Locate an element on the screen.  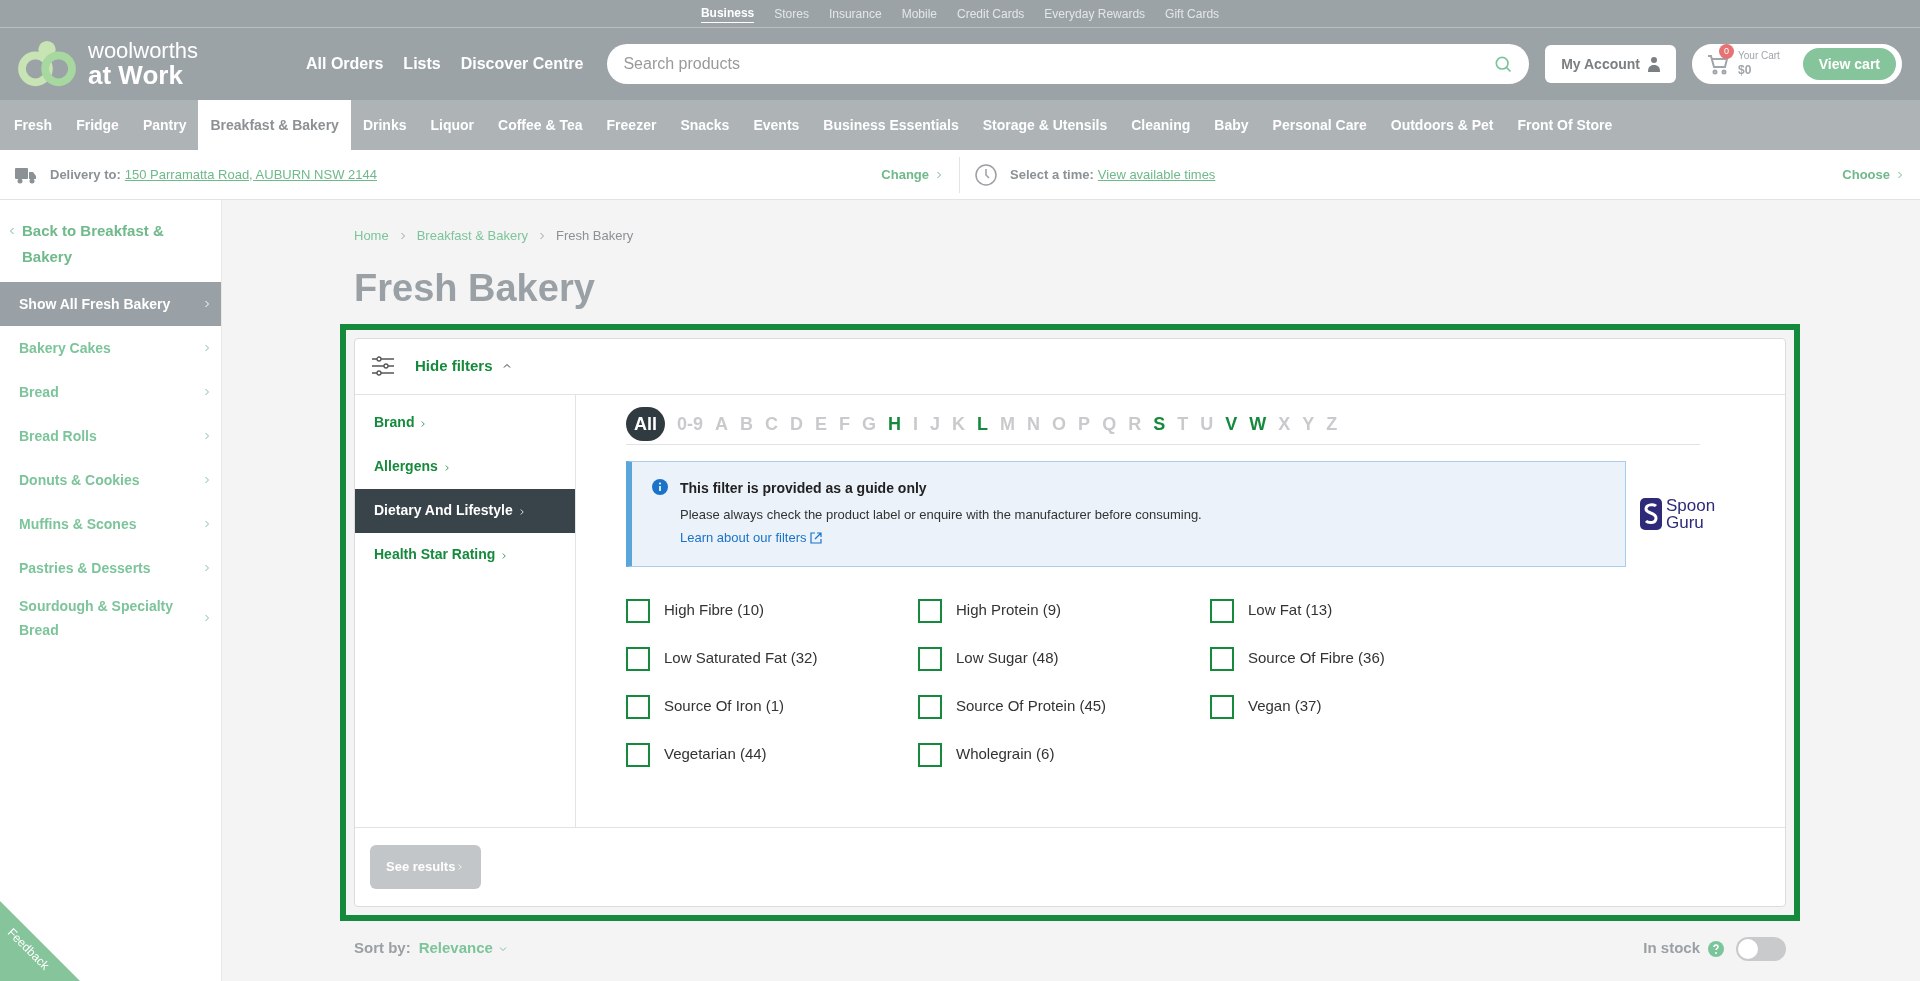
letter-filter: L is located at coordinates (983, 424).